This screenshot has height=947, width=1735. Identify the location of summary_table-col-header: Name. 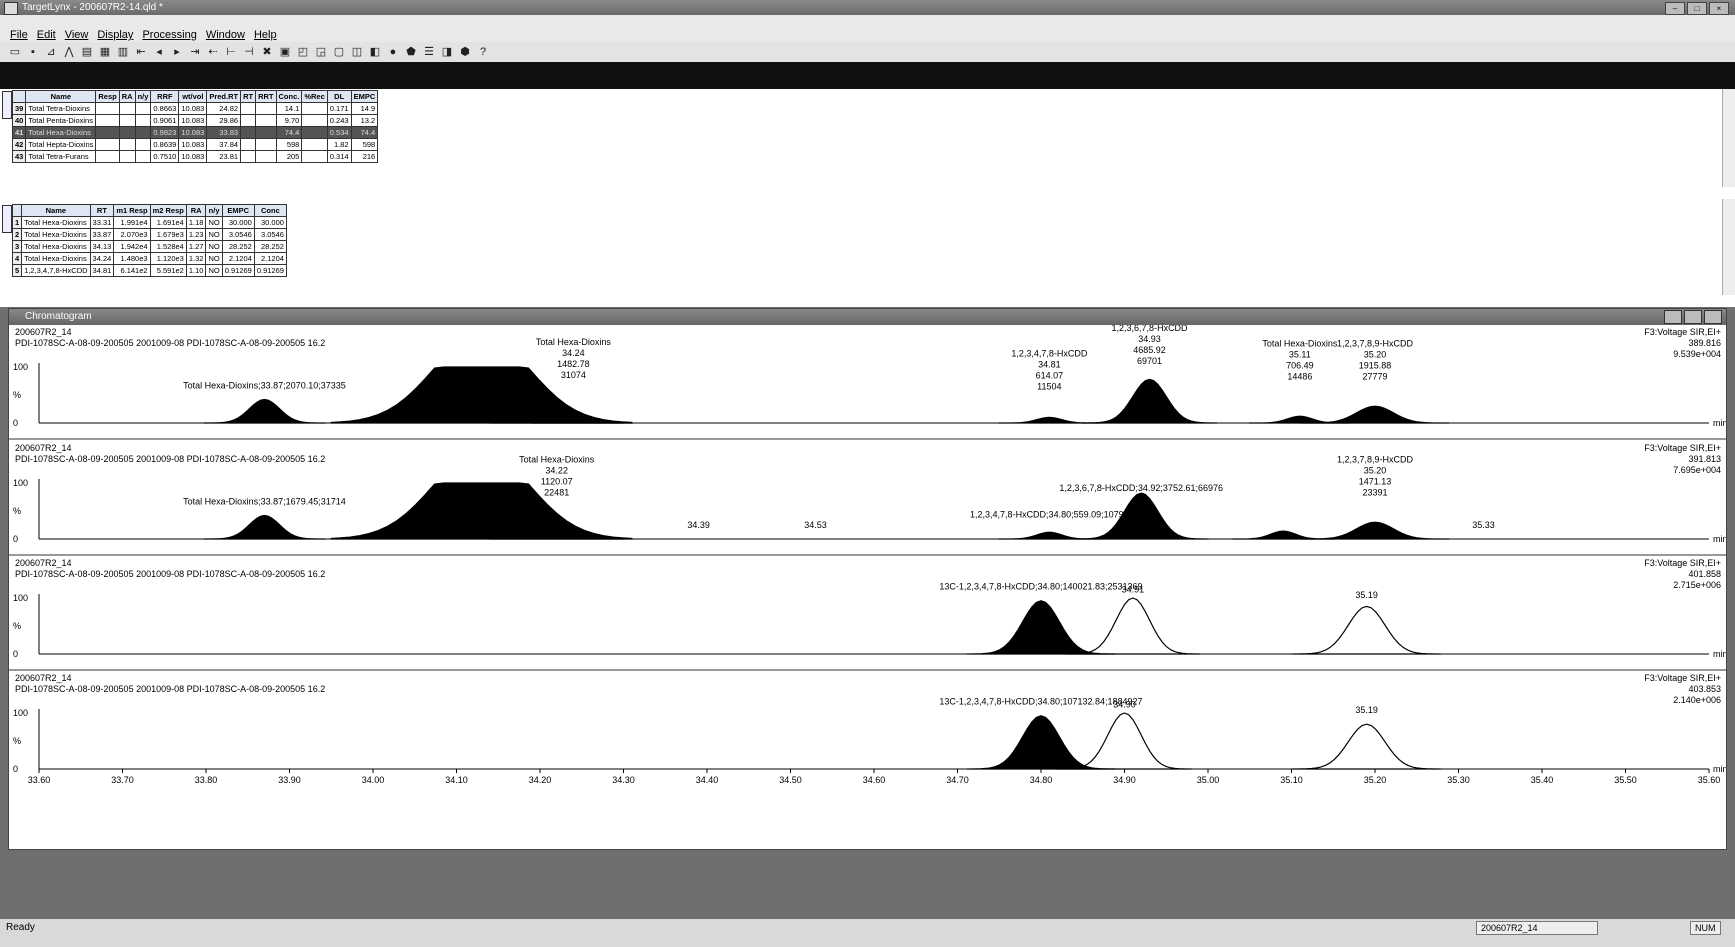
(61, 96).